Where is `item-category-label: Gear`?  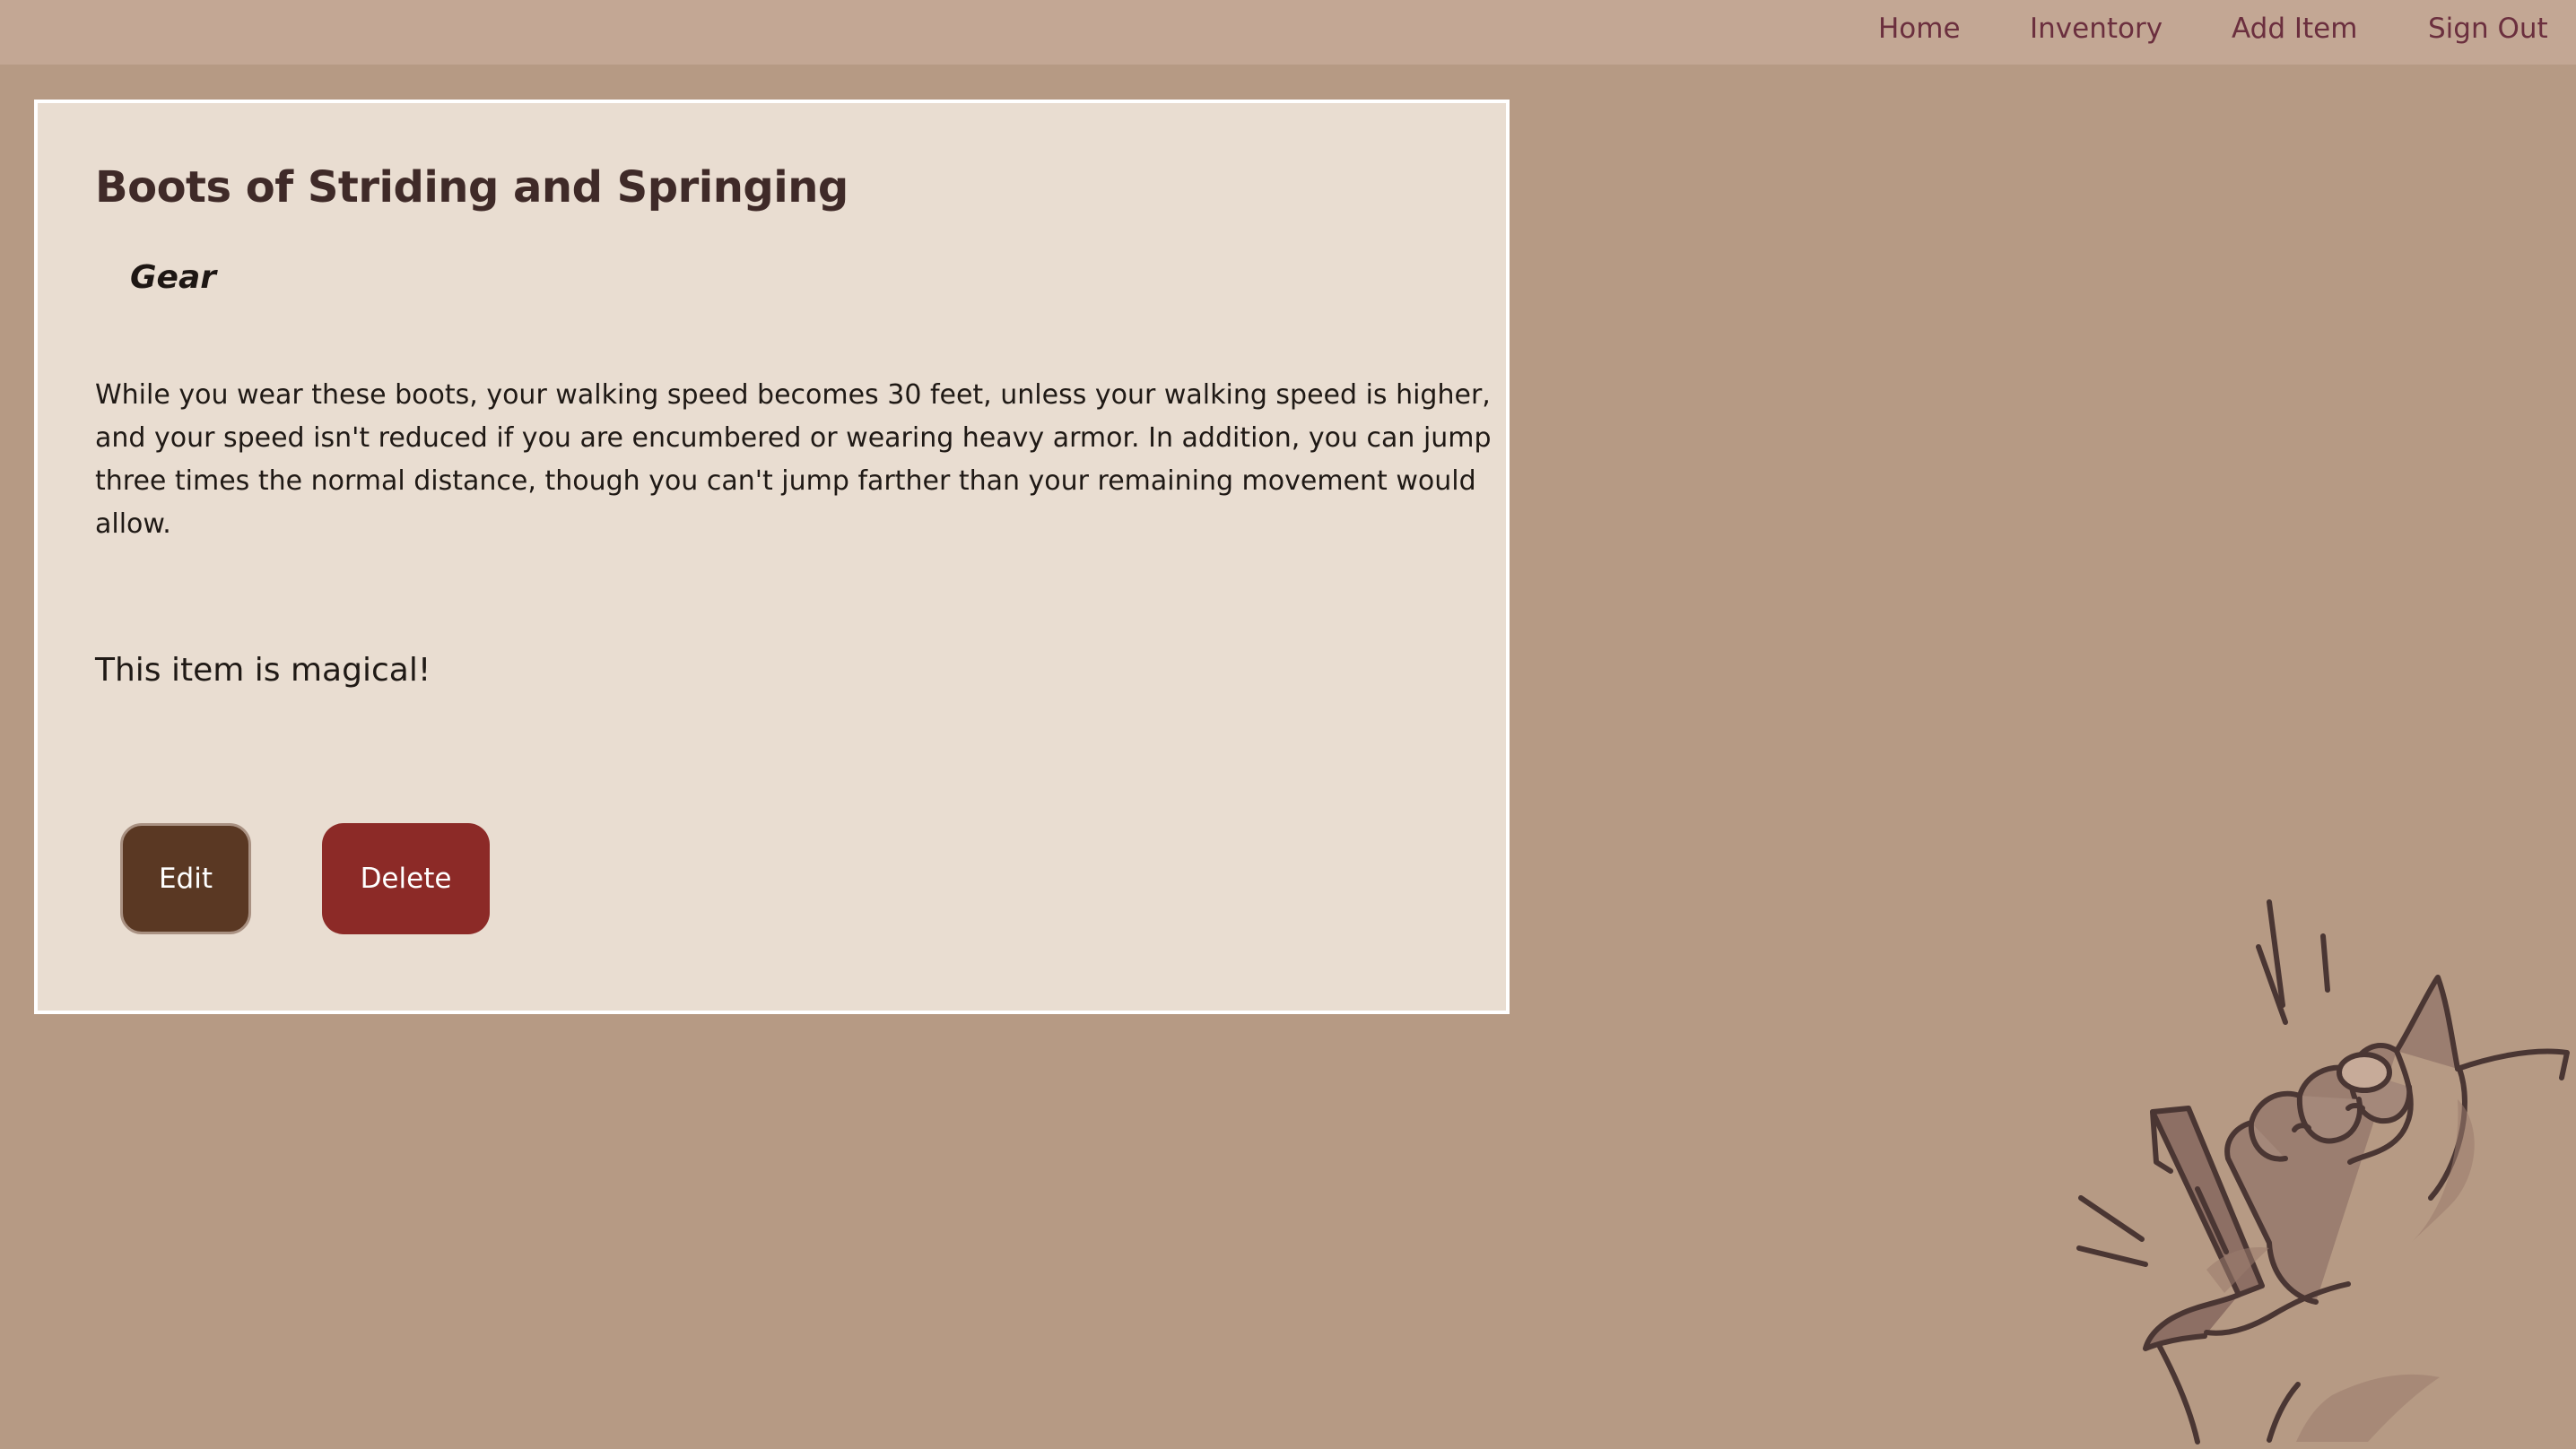 item-category-label: Gear is located at coordinates (173, 277).